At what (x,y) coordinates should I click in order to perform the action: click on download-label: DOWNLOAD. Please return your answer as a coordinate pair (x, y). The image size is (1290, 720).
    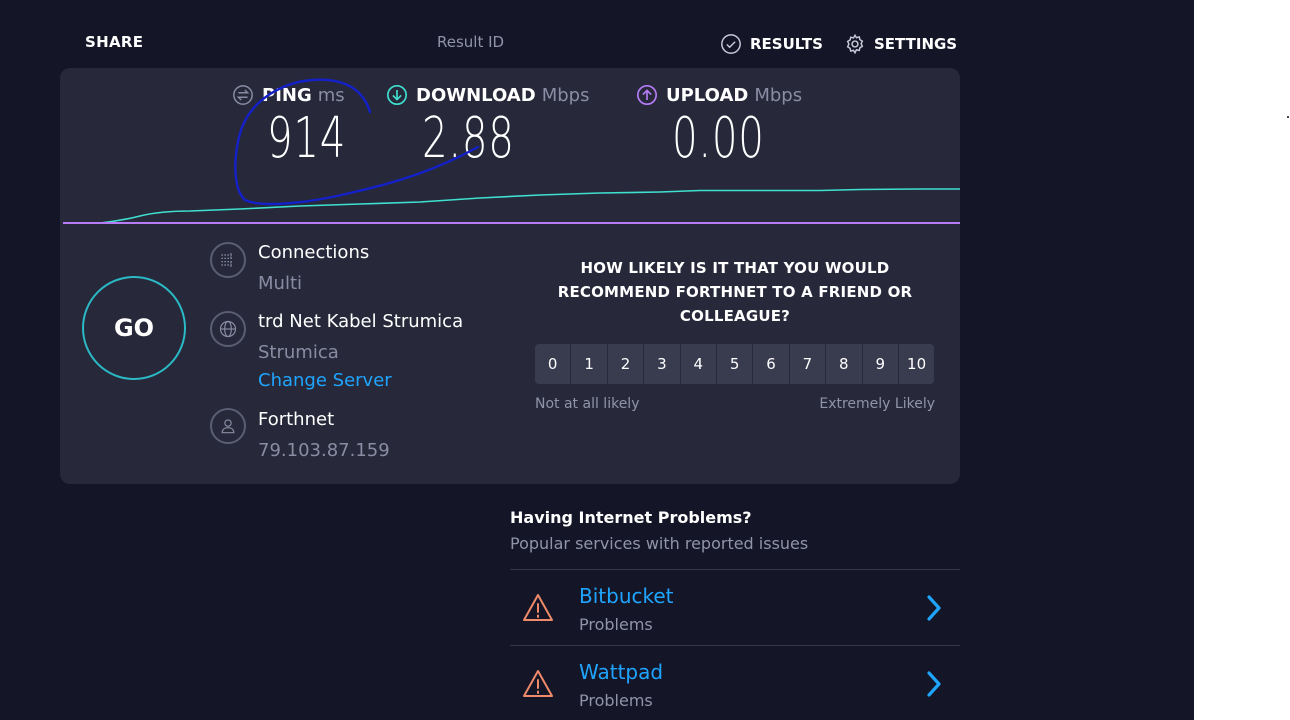
    Looking at the image, I should click on (476, 95).